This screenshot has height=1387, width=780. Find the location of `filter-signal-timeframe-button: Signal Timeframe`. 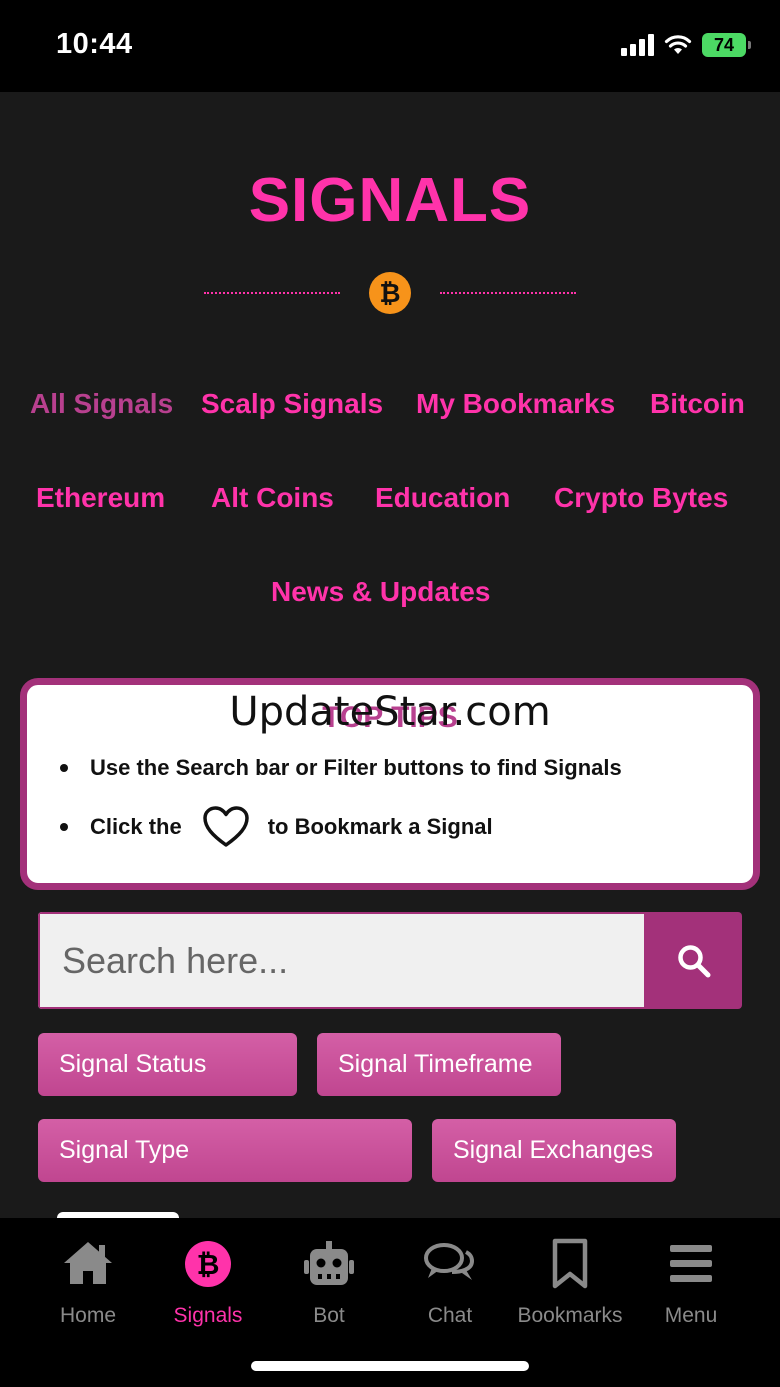

filter-signal-timeframe-button: Signal Timeframe is located at coordinates (439, 1064).